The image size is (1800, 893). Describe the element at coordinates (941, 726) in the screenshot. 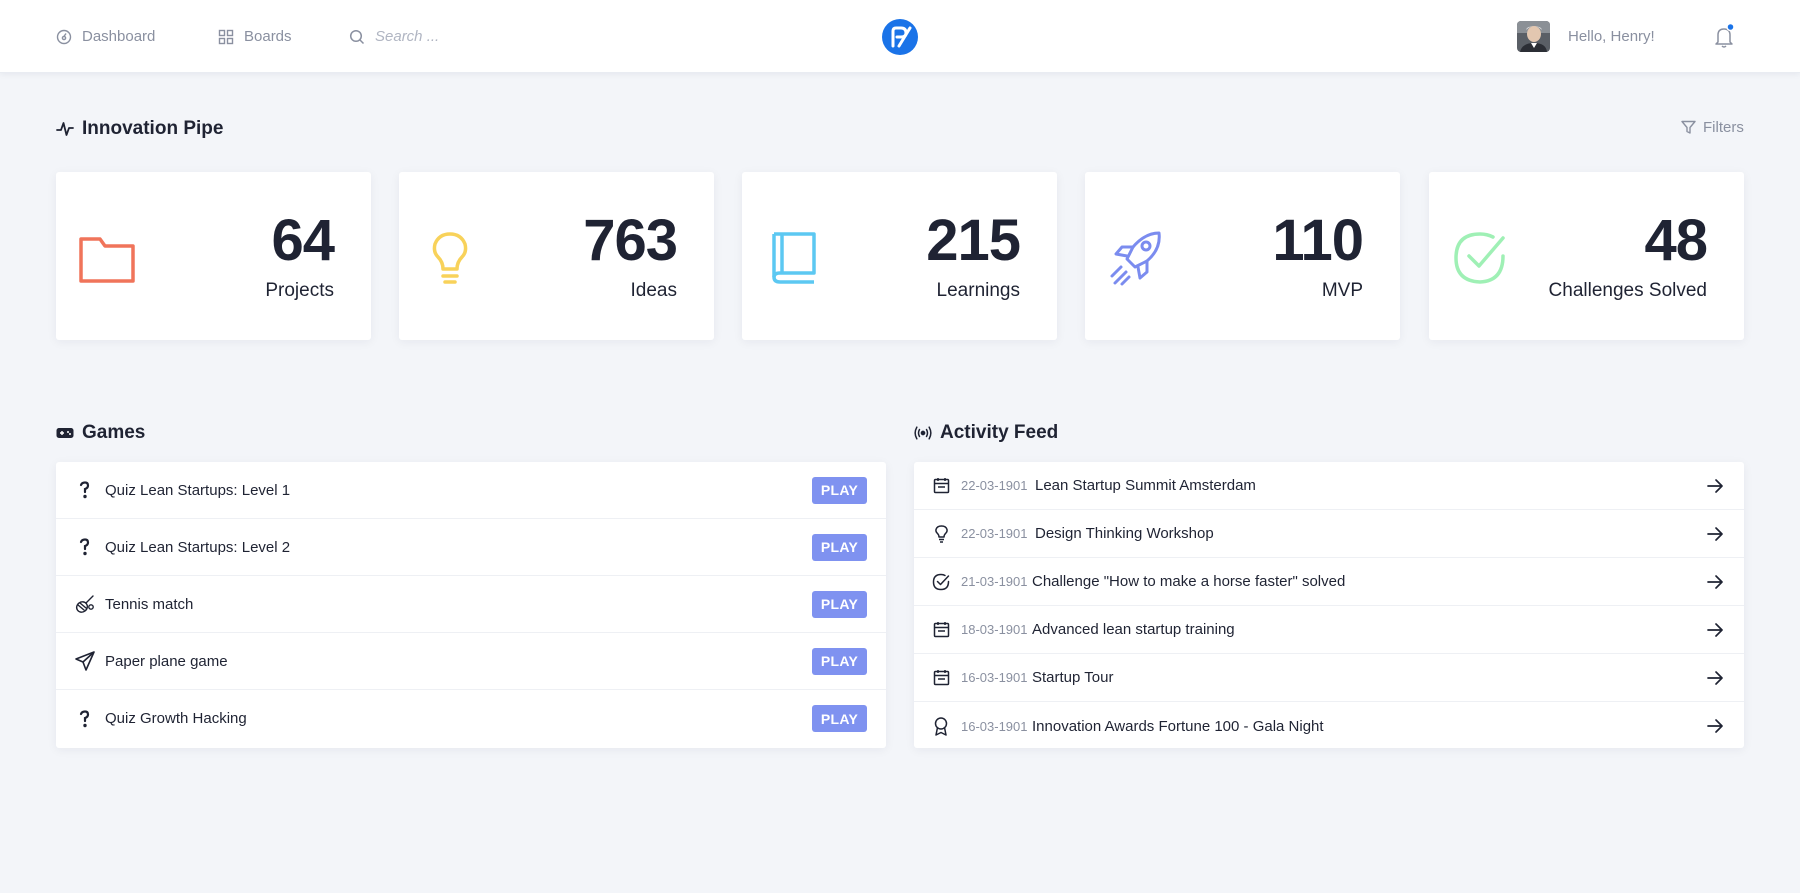

I see `award-icon` at that location.